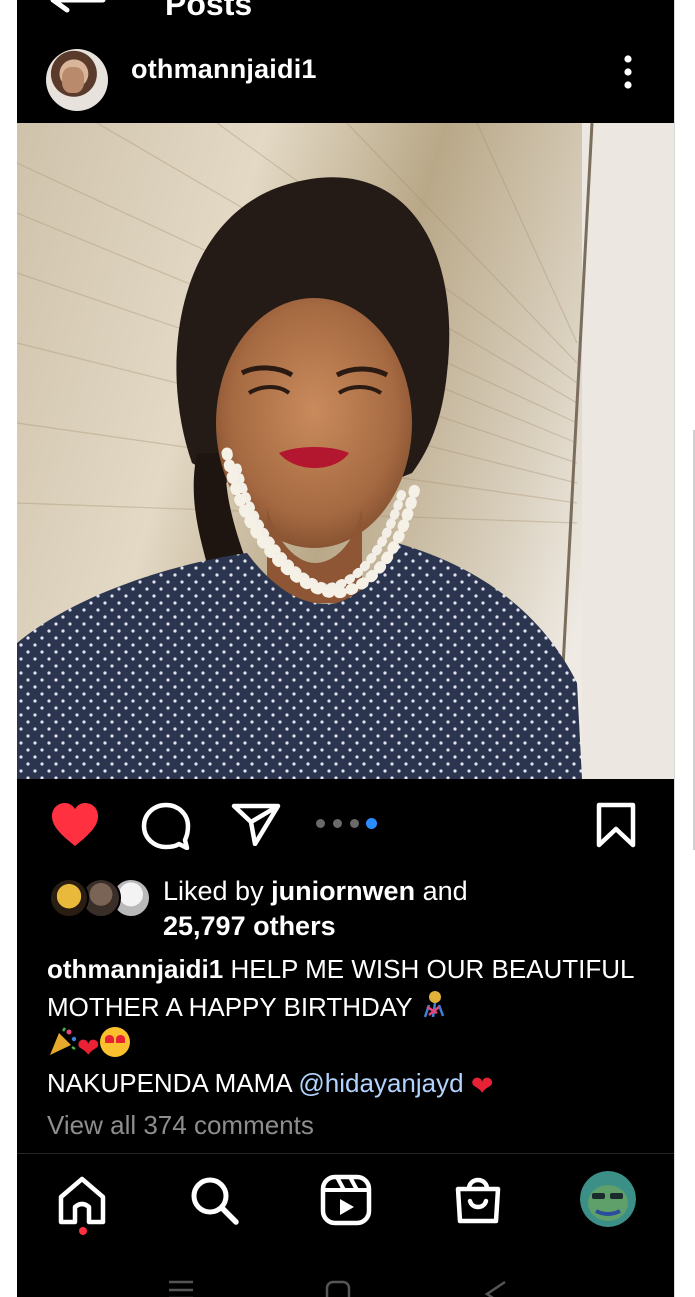 This screenshot has height=1297, width=695. What do you see at coordinates (249, 926) in the screenshot?
I see `likes-count: 25,797 others` at bounding box center [249, 926].